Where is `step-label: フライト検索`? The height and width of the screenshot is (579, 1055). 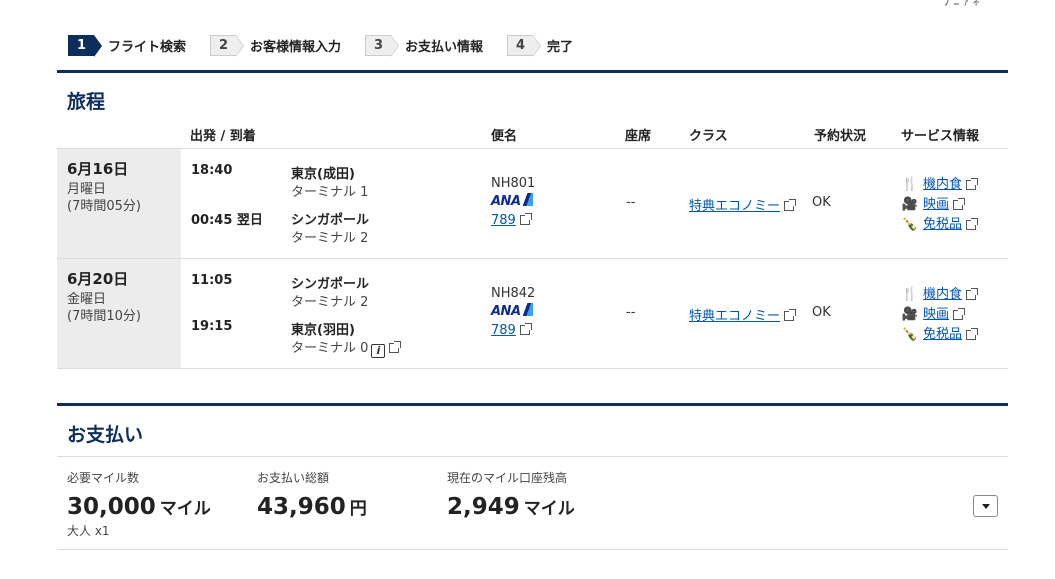
step-label: フライト検索 is located at coordinates (147, 47).